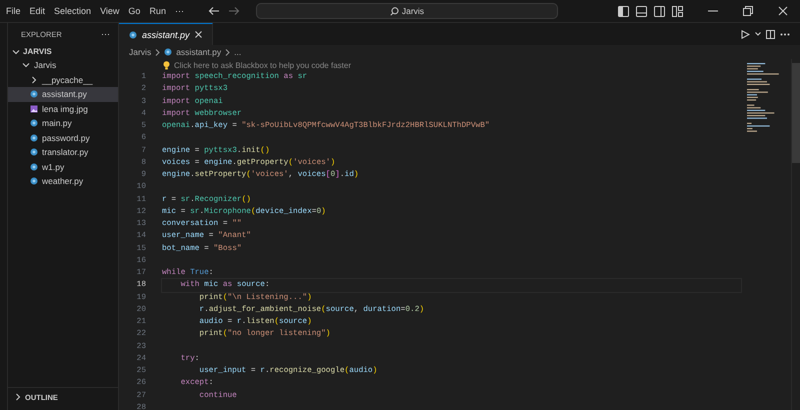  I want to click on forward-arrow-icon, so click(234, 11).